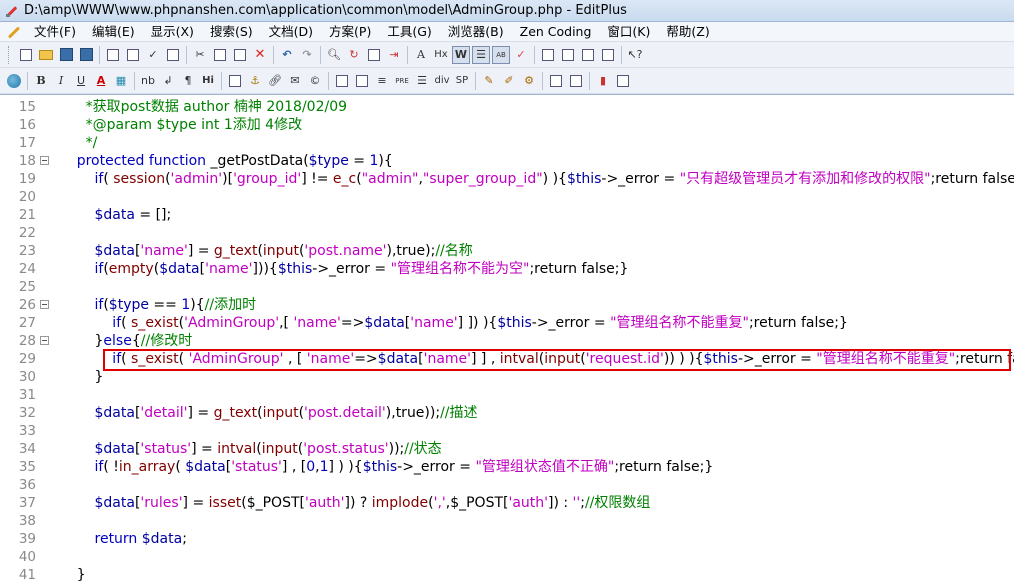  What do you see at coordinates (507, 305) in the screenshot?
I see `code-line: 26 if($type == 1){//添加时` at bounding box center [507, 305].